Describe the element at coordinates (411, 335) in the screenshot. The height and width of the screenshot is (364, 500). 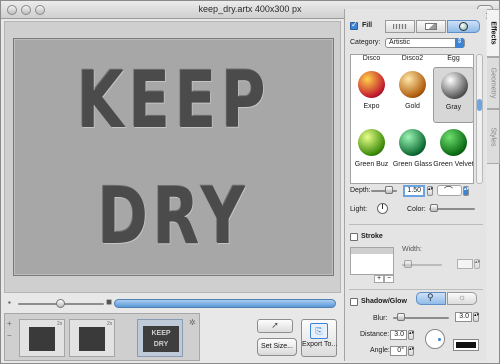
I see `distance-stepper: ▴▾` at that location.